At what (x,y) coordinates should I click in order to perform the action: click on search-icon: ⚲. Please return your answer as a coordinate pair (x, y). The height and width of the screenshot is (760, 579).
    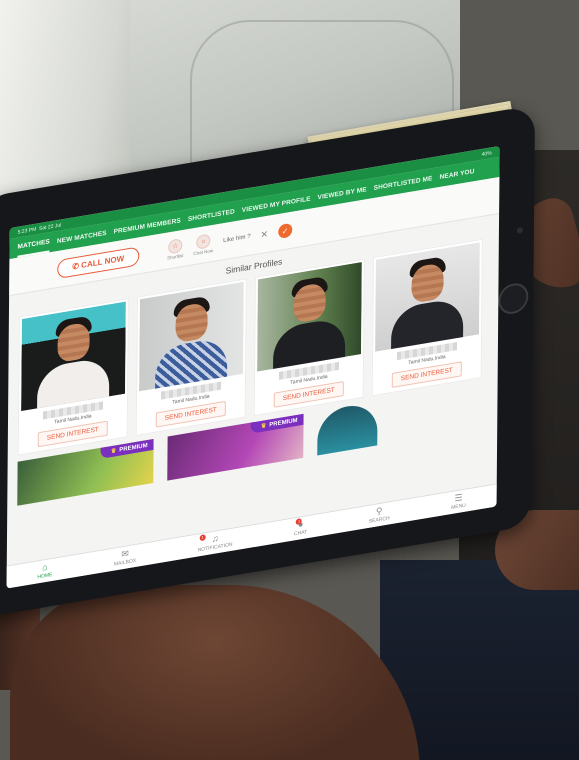
    Looking at the image, I should click on (379, 511).